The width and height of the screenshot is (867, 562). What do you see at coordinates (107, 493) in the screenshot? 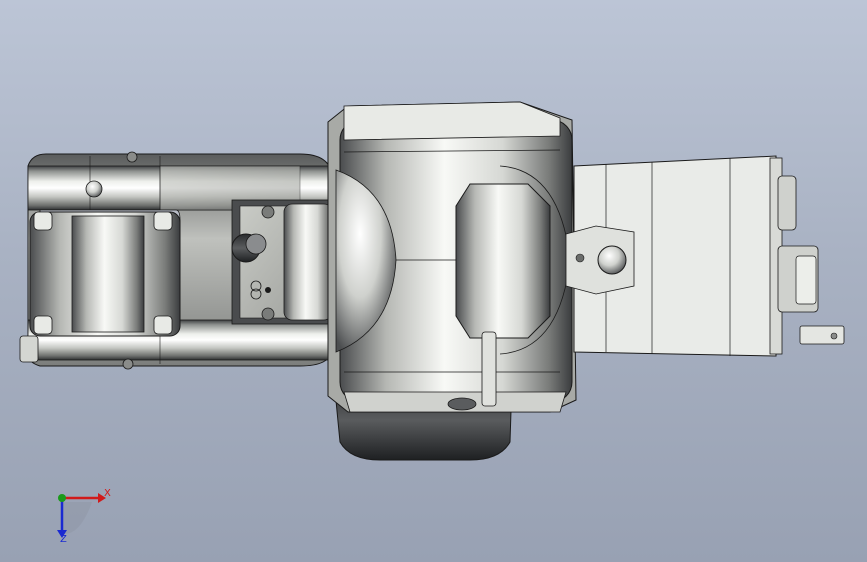
I see `x-axis-label: X` at bounding box center [107, 493].